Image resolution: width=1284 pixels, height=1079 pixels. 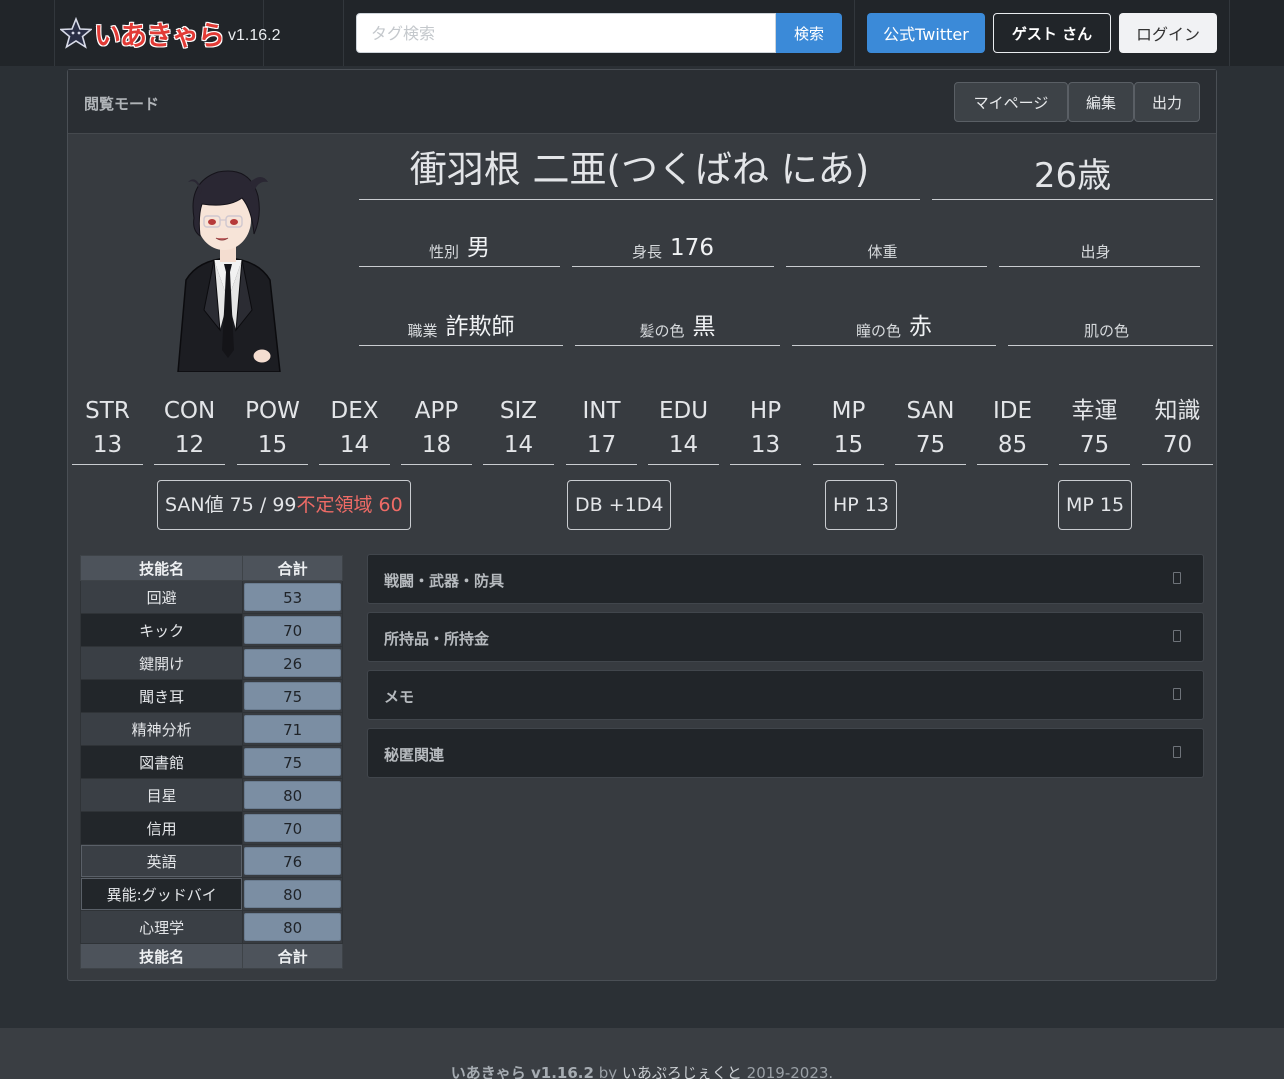 What do you see at coordinates (920, 327) in the screenshot?
I see `attr-value: 赤` at bounding box center [920, 327].